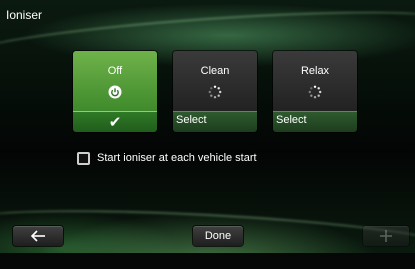 Image resolution: width=415 pixels, height=269 pixels. Describe the element at coordinates (177, 158) in the screenshot. I see `start-ioniser-label: Start ioniser at each vehicle start` at that location.